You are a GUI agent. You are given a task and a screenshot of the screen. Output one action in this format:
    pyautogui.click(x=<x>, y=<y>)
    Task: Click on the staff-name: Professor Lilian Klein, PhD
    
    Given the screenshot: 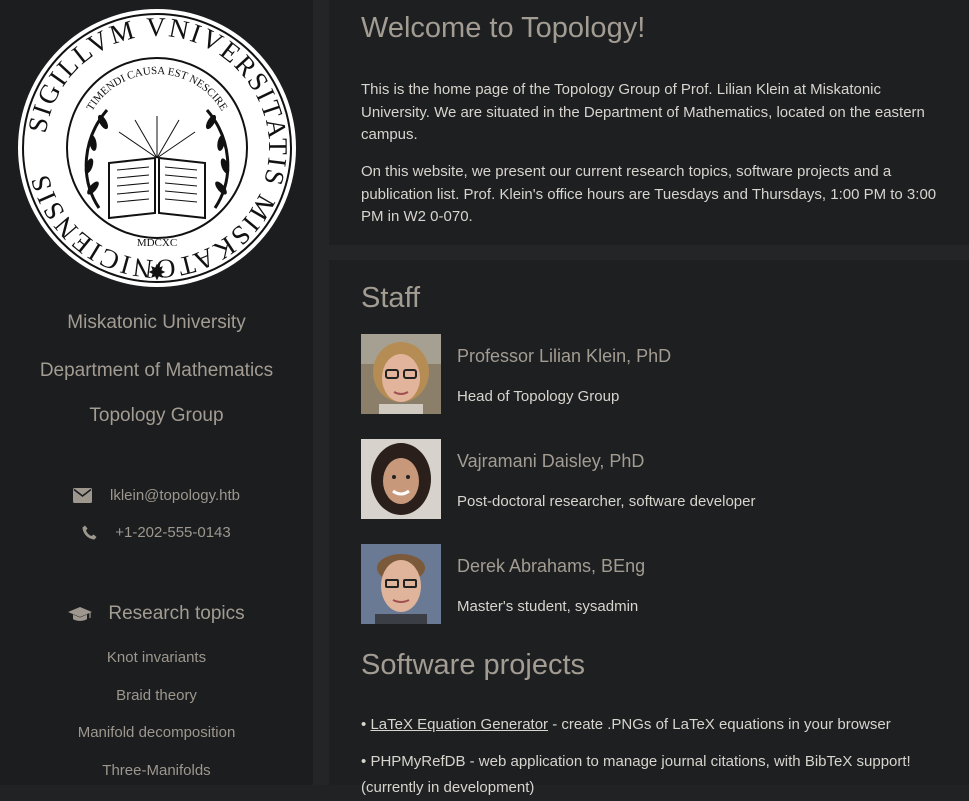 What is the action you would take?
    pyautogui.click(x=564, y=356)
    